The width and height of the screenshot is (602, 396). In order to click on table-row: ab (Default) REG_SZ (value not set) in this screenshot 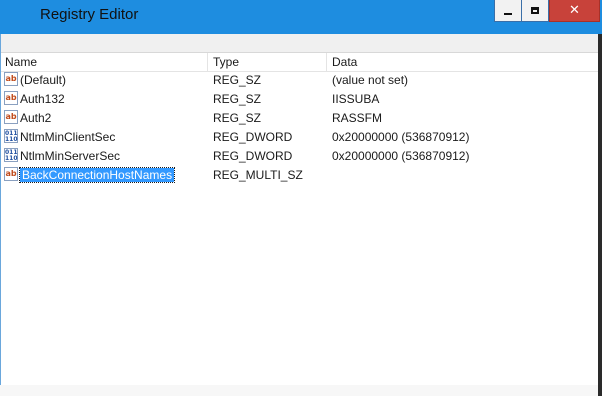, I will do `click(299, 80)`.